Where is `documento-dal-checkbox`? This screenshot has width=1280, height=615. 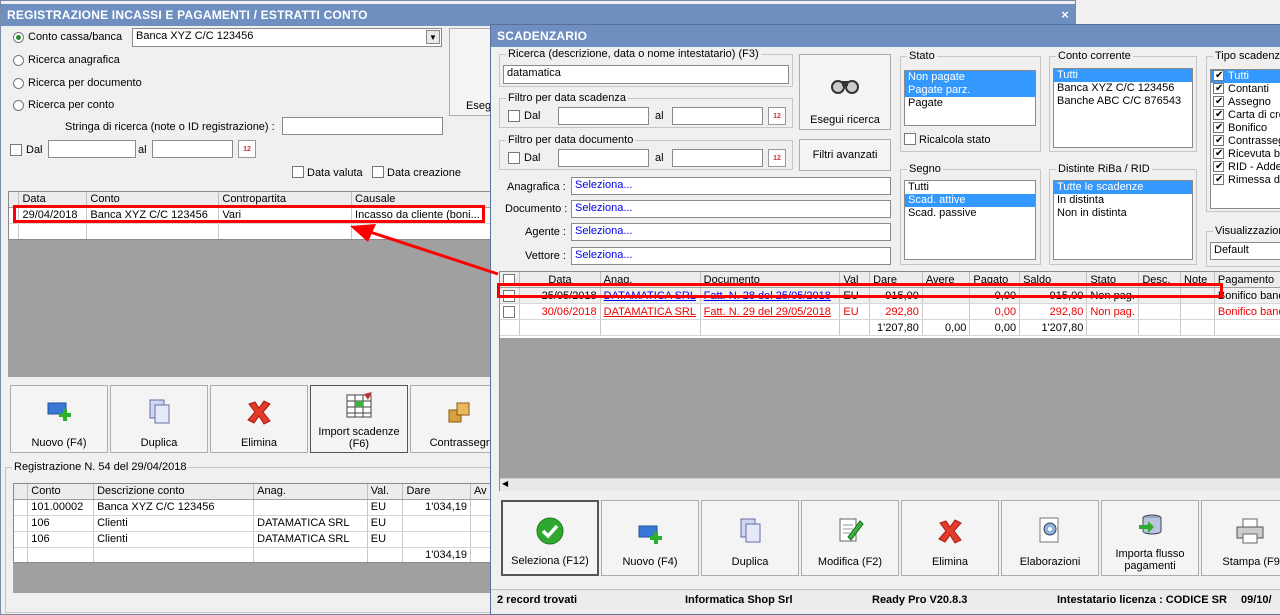
documento-dal-checkbox is located at coordinates (514, 158).